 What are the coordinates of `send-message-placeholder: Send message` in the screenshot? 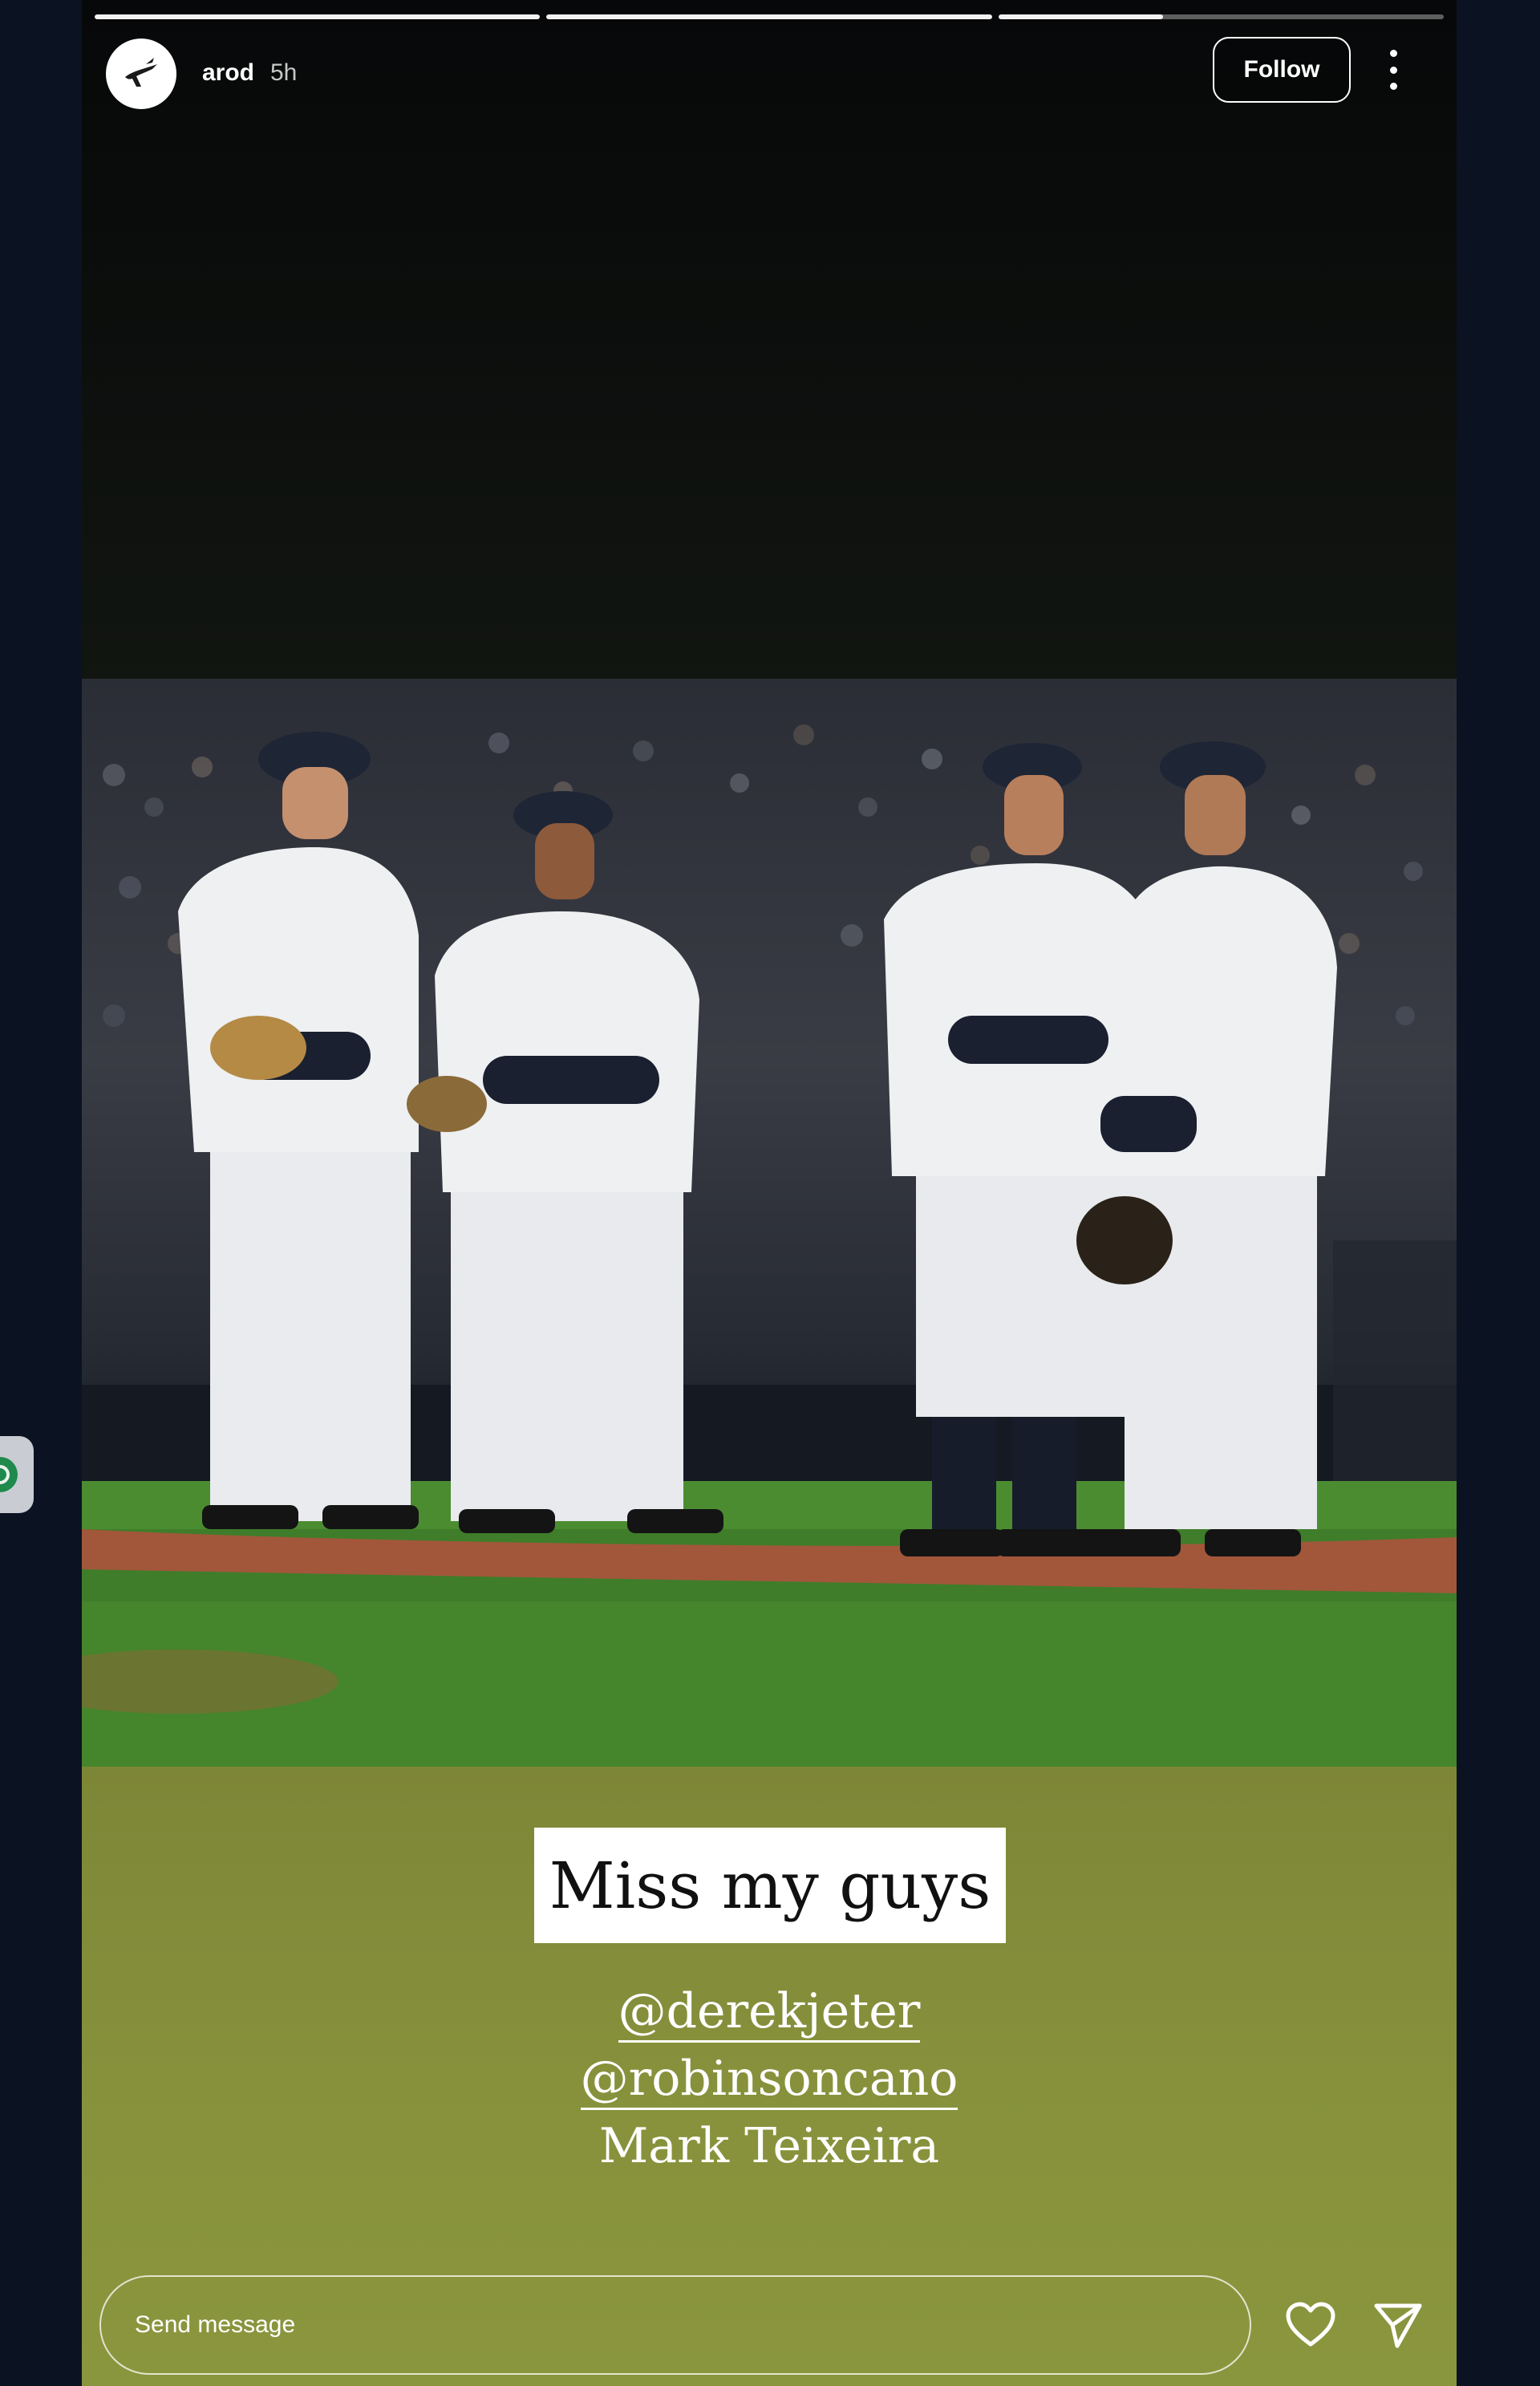 It's located at (215, 2324).